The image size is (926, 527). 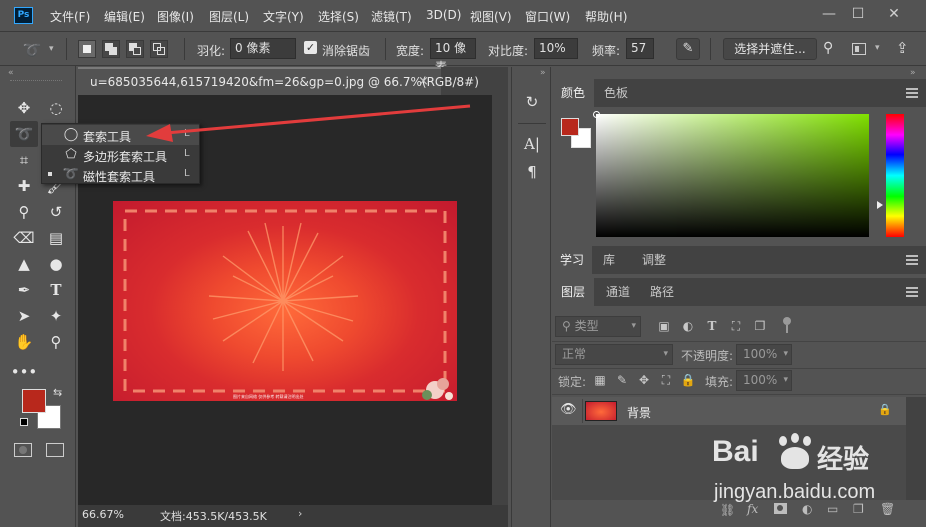 I want to click on hue-slider, so click(x=895, y=175).